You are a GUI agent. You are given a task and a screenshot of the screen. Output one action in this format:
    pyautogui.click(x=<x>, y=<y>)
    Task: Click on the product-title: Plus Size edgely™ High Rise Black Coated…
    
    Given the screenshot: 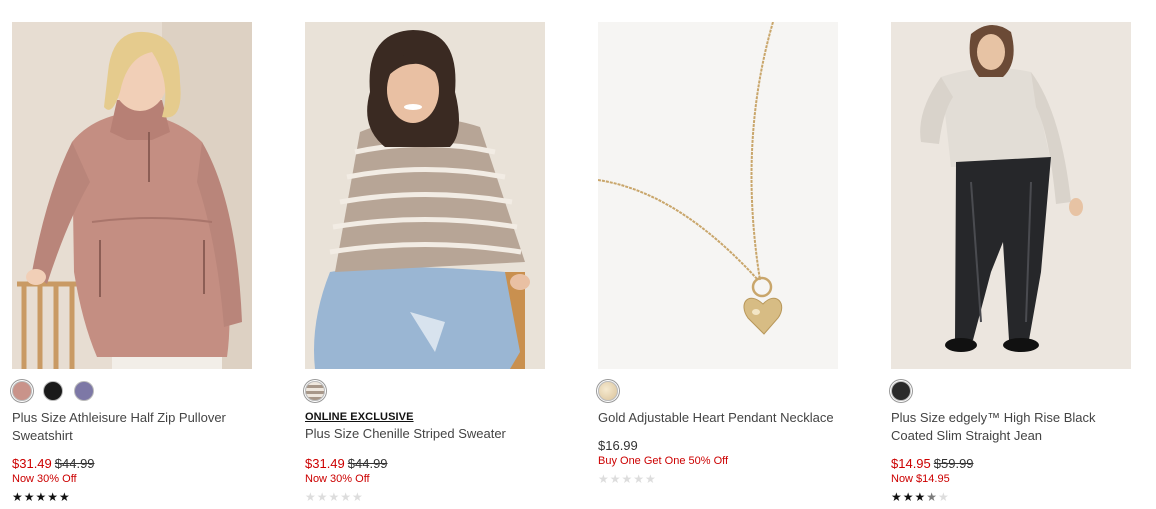 What is the action you would take?
    pyautogui.click(x=1011, y=427)
    